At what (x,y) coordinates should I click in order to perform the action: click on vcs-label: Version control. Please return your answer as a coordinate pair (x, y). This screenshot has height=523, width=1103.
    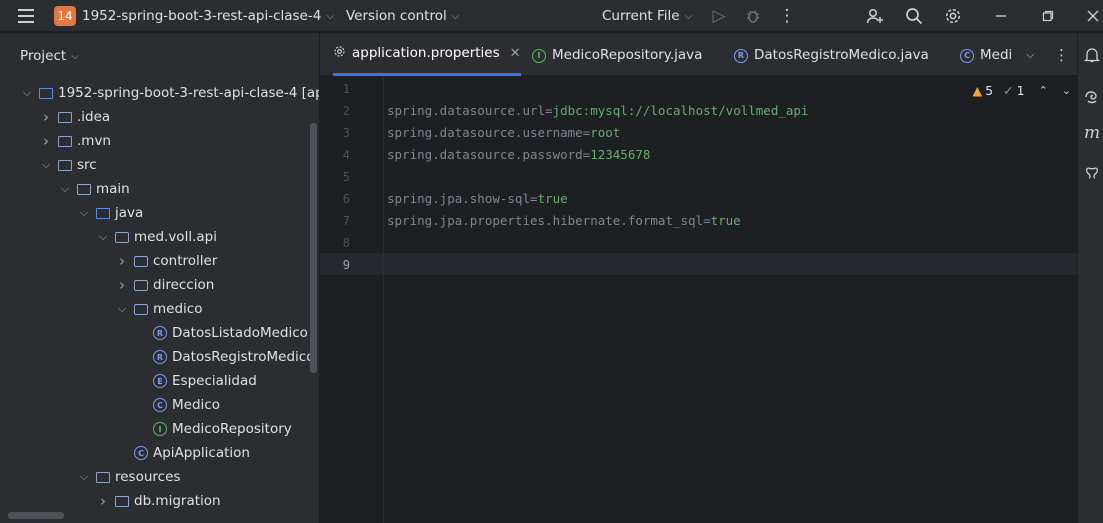
    Looking at the image, I should click on (396, 16).